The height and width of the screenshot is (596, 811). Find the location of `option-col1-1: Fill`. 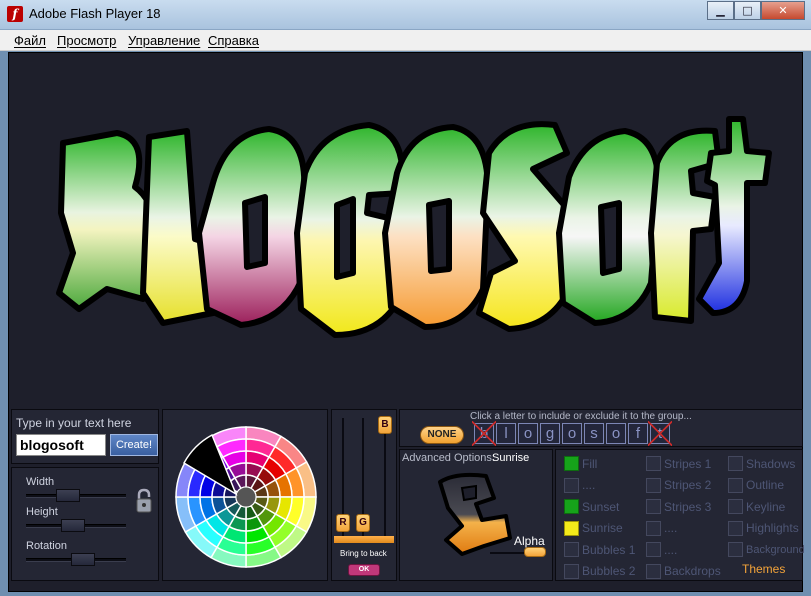

option-col1-1: Fill is located at coordinates (580, 463).